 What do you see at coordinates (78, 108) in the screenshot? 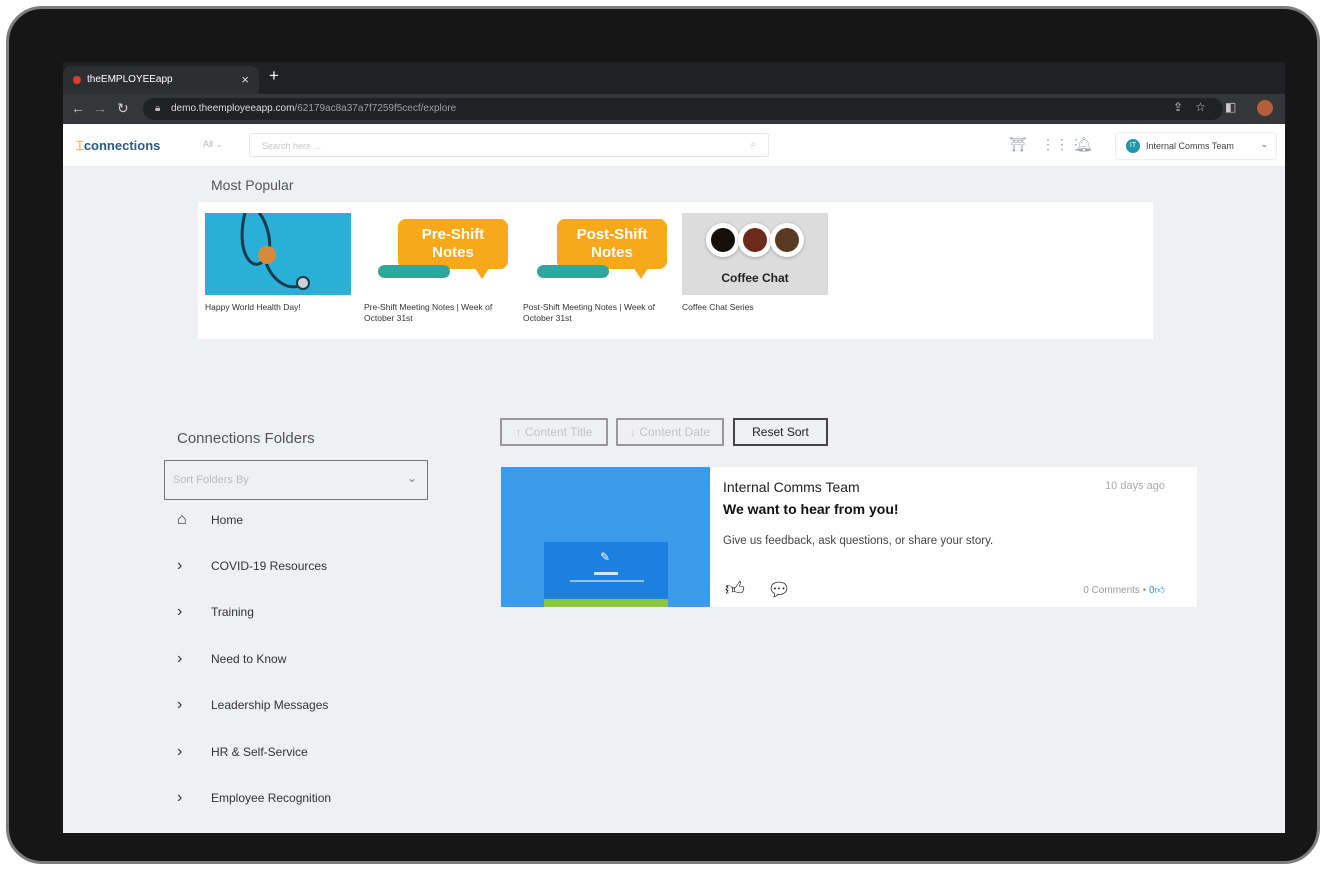
I see `back-icon: ←` at bounding box center [78, 108].